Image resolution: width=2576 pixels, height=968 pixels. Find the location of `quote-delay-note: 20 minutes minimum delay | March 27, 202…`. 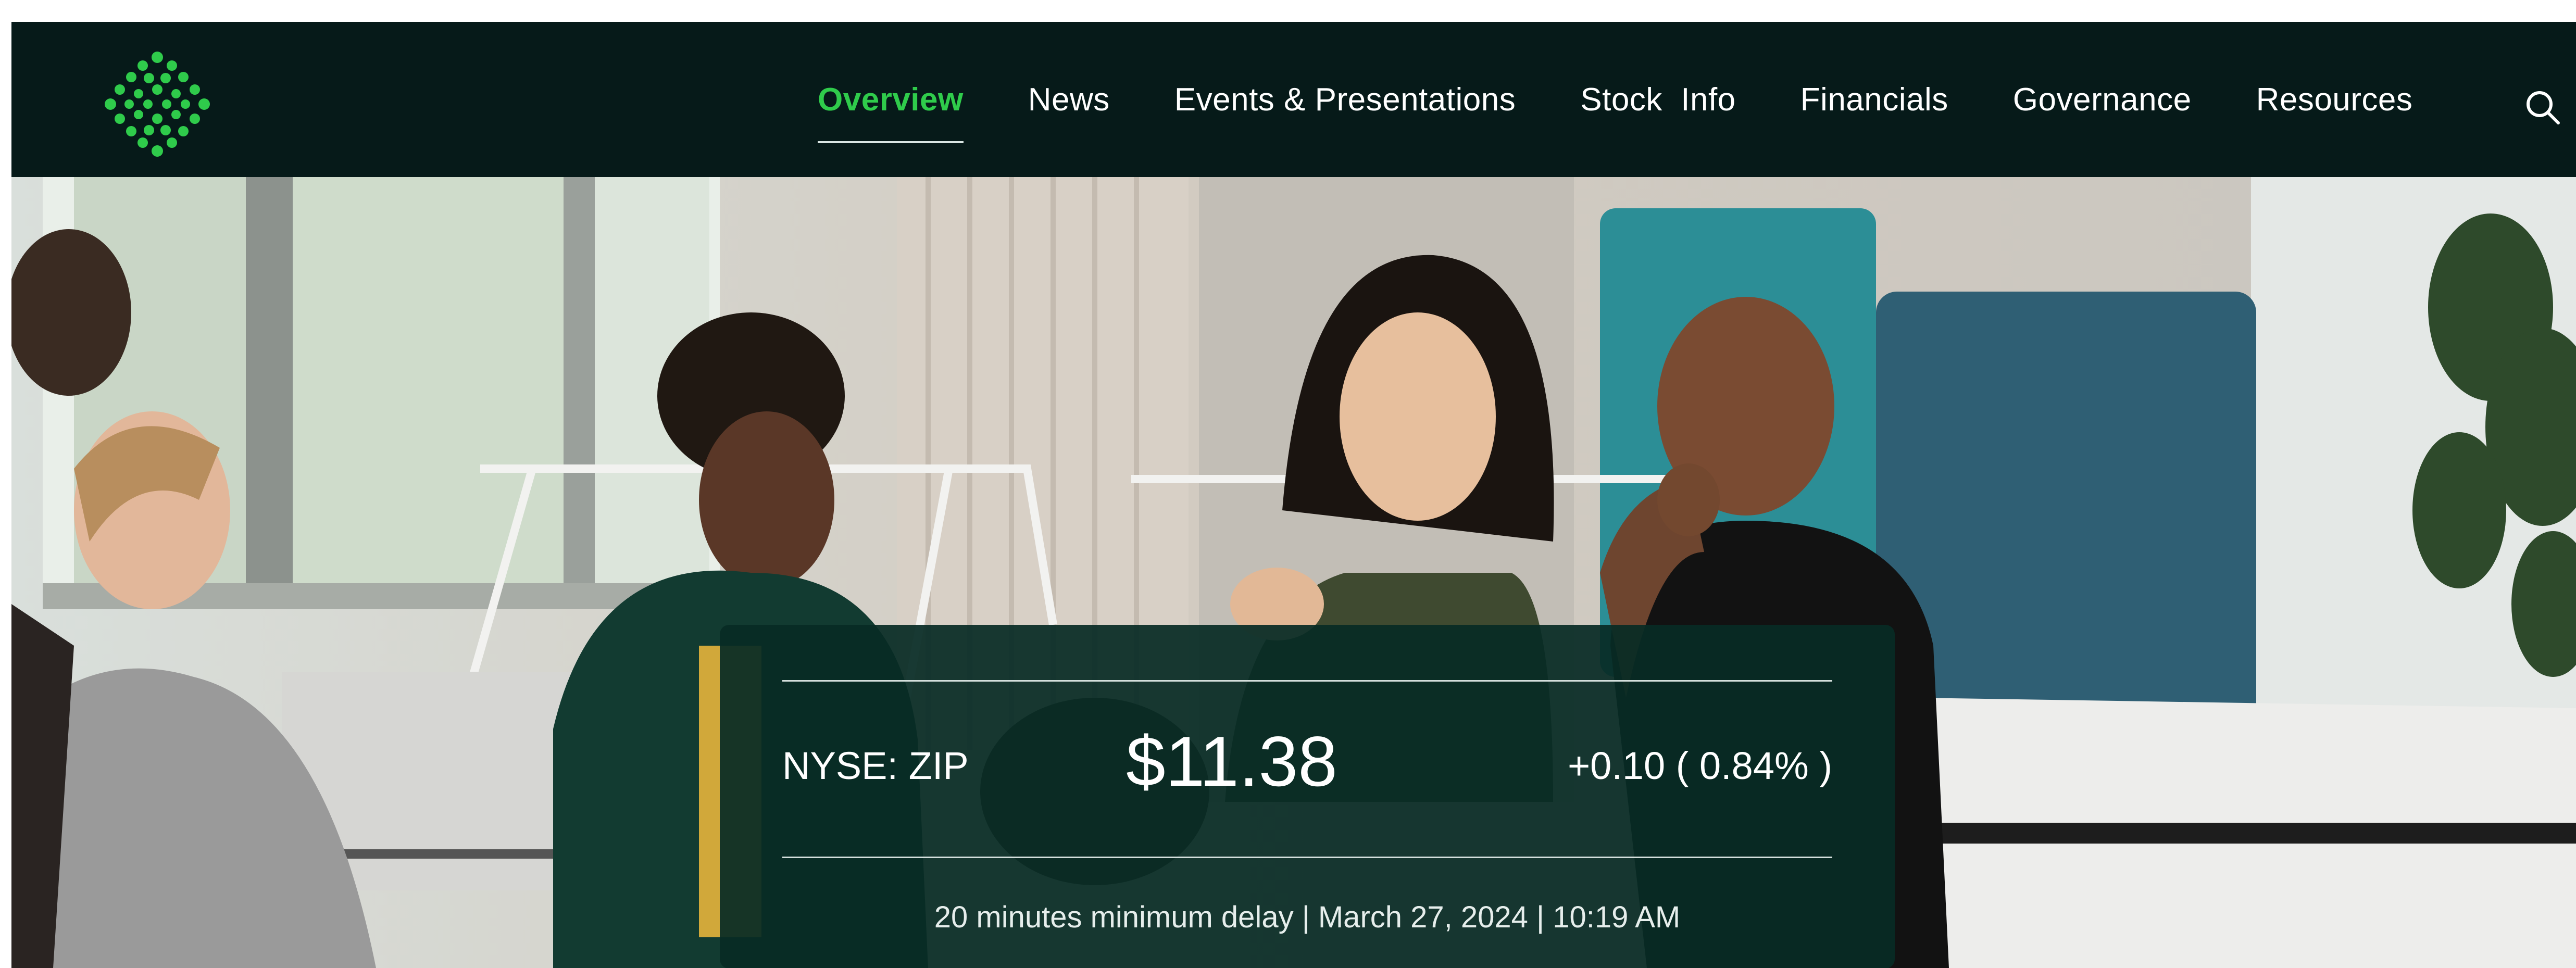

quote-delay-note: 20 minutes minimum delay | March 27, 202… is located at coordinates (1307, 917).